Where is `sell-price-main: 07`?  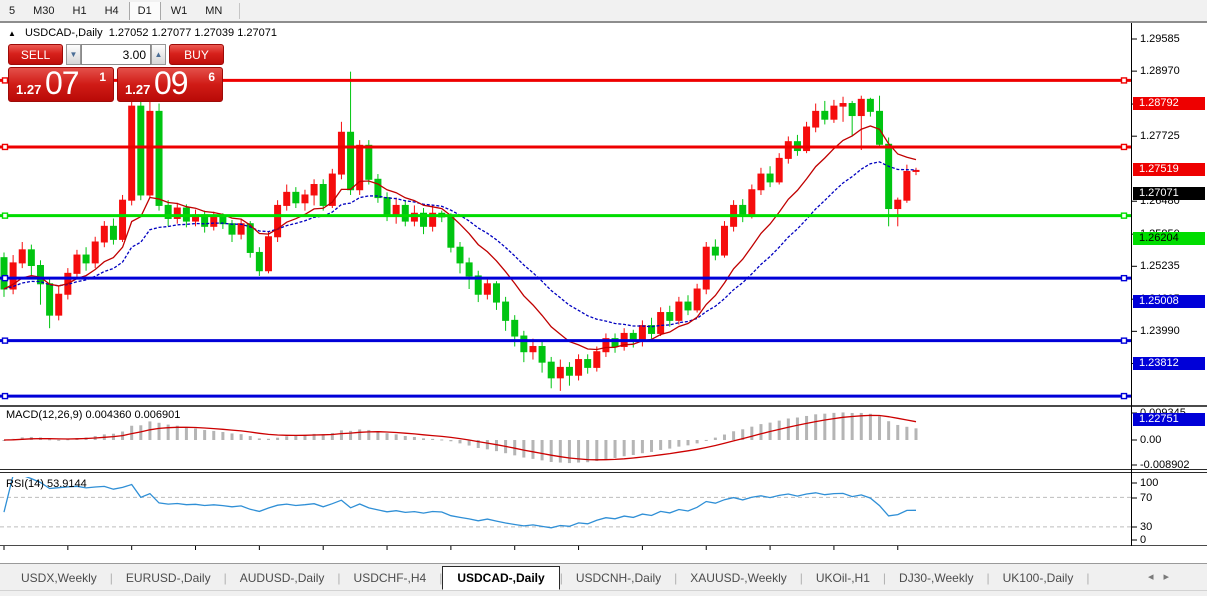 sell-price-main: 07 is located at coordinates (62, 83).